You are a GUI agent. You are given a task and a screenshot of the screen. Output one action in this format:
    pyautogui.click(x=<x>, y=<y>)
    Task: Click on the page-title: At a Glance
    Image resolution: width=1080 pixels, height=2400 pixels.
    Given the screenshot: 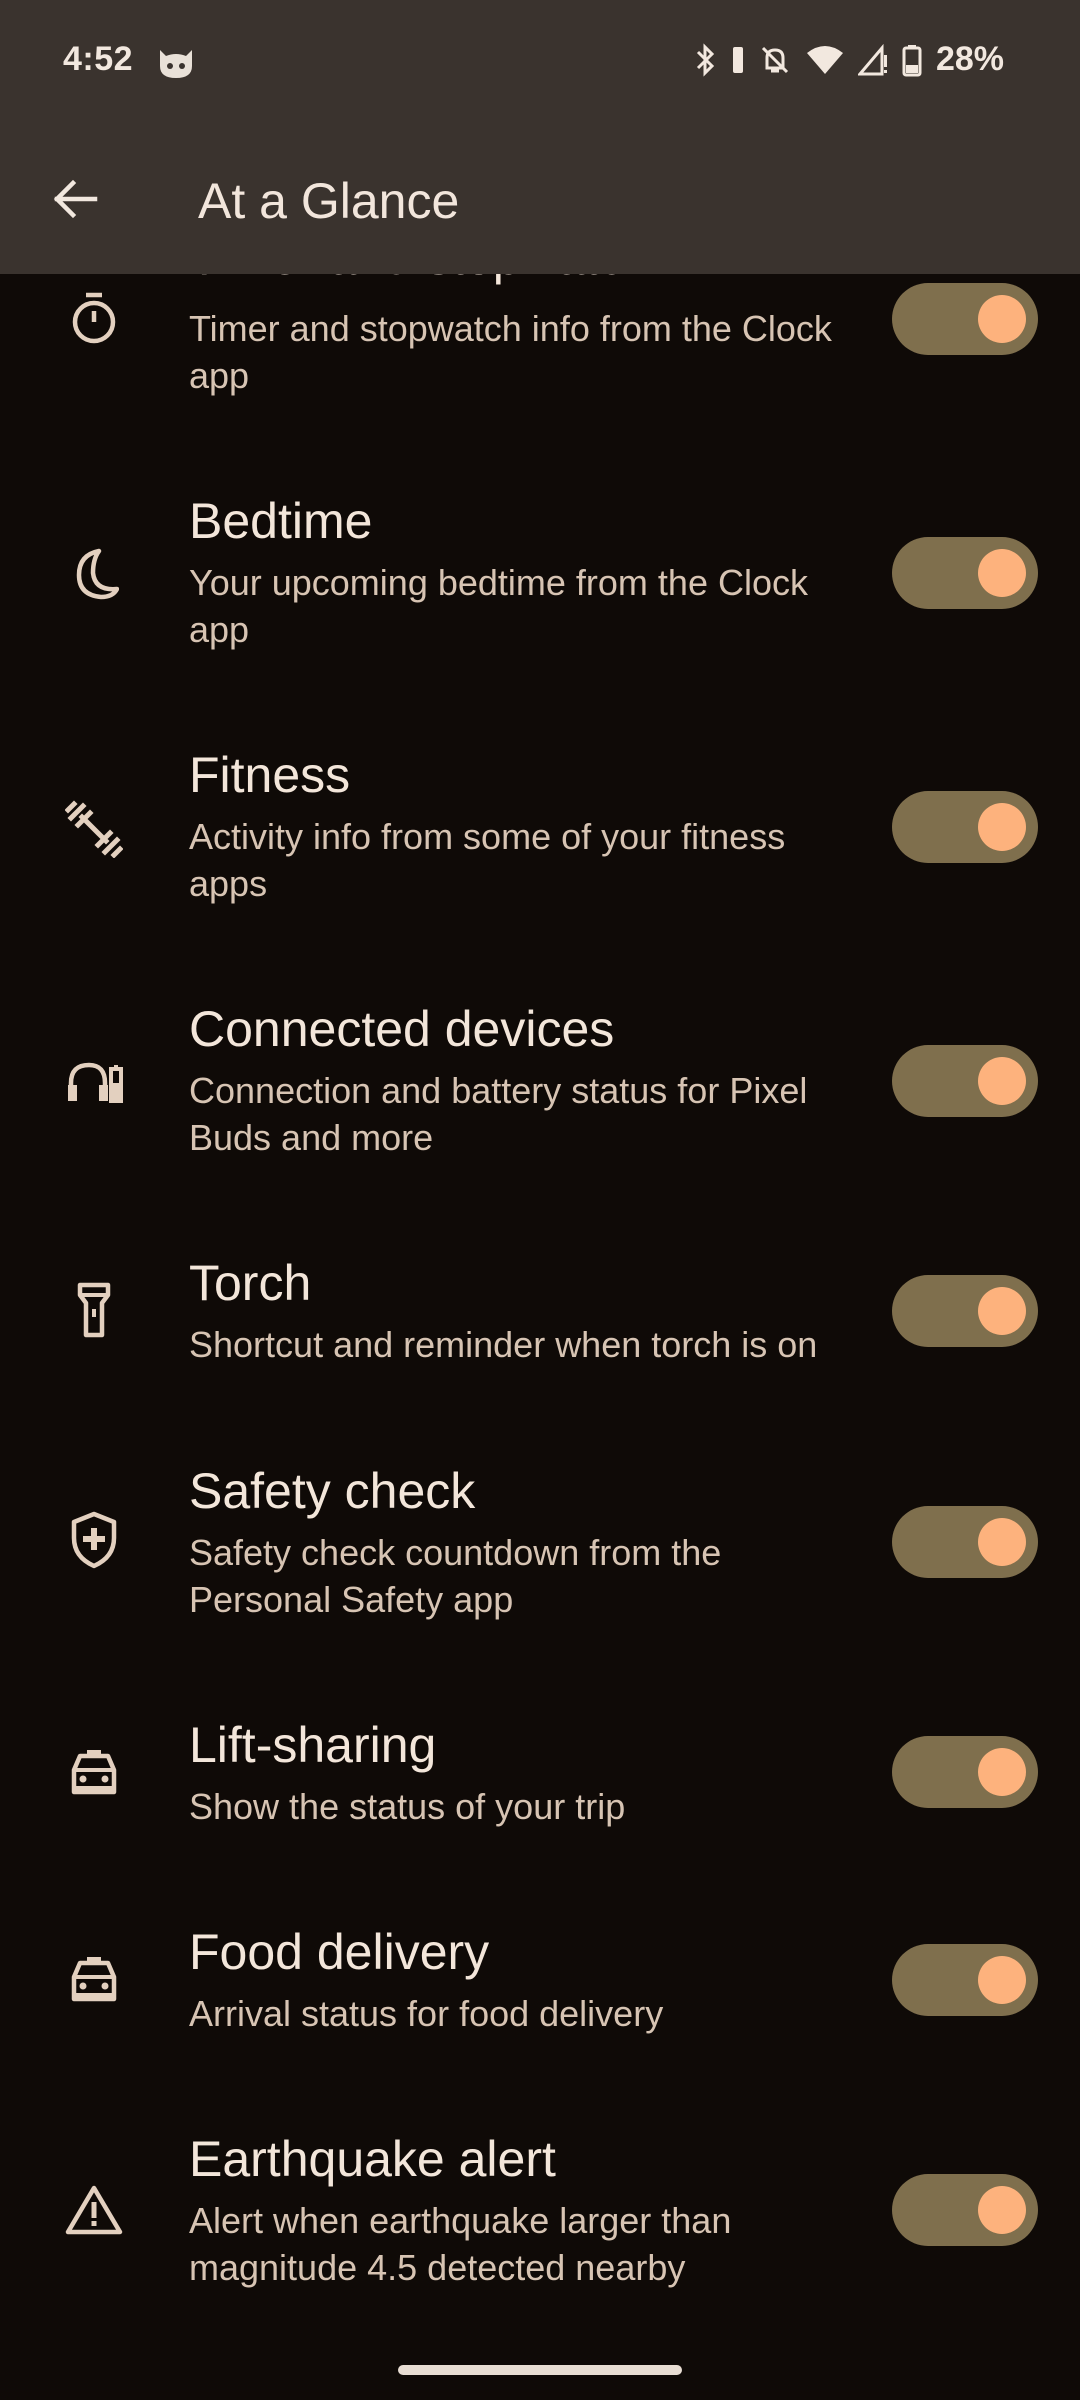 What is the action you would take?
    pyautogui.click(x=329, y=201)
    